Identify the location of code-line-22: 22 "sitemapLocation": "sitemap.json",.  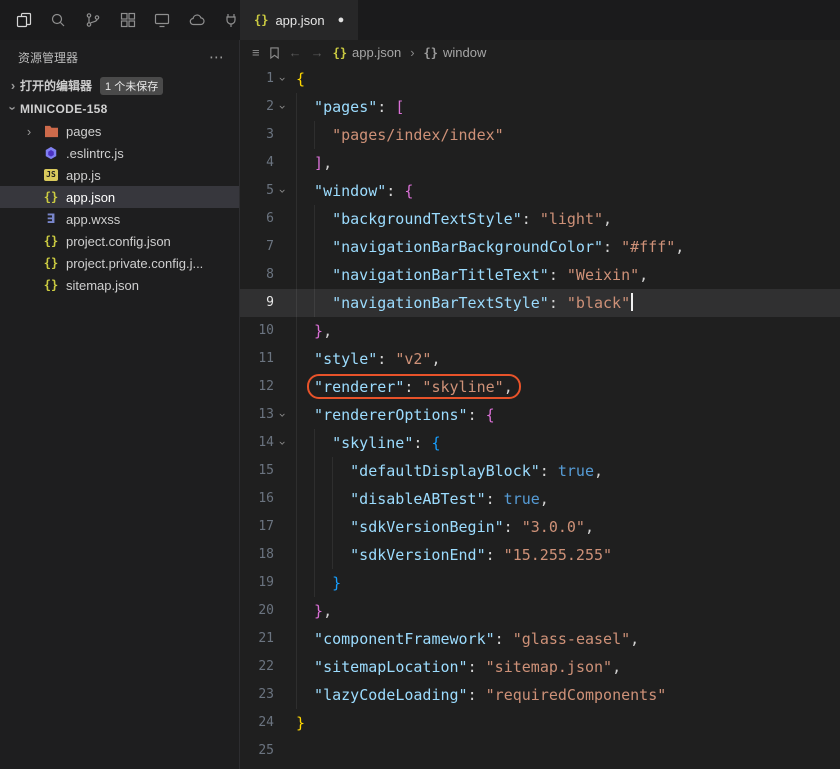
(540, 667).